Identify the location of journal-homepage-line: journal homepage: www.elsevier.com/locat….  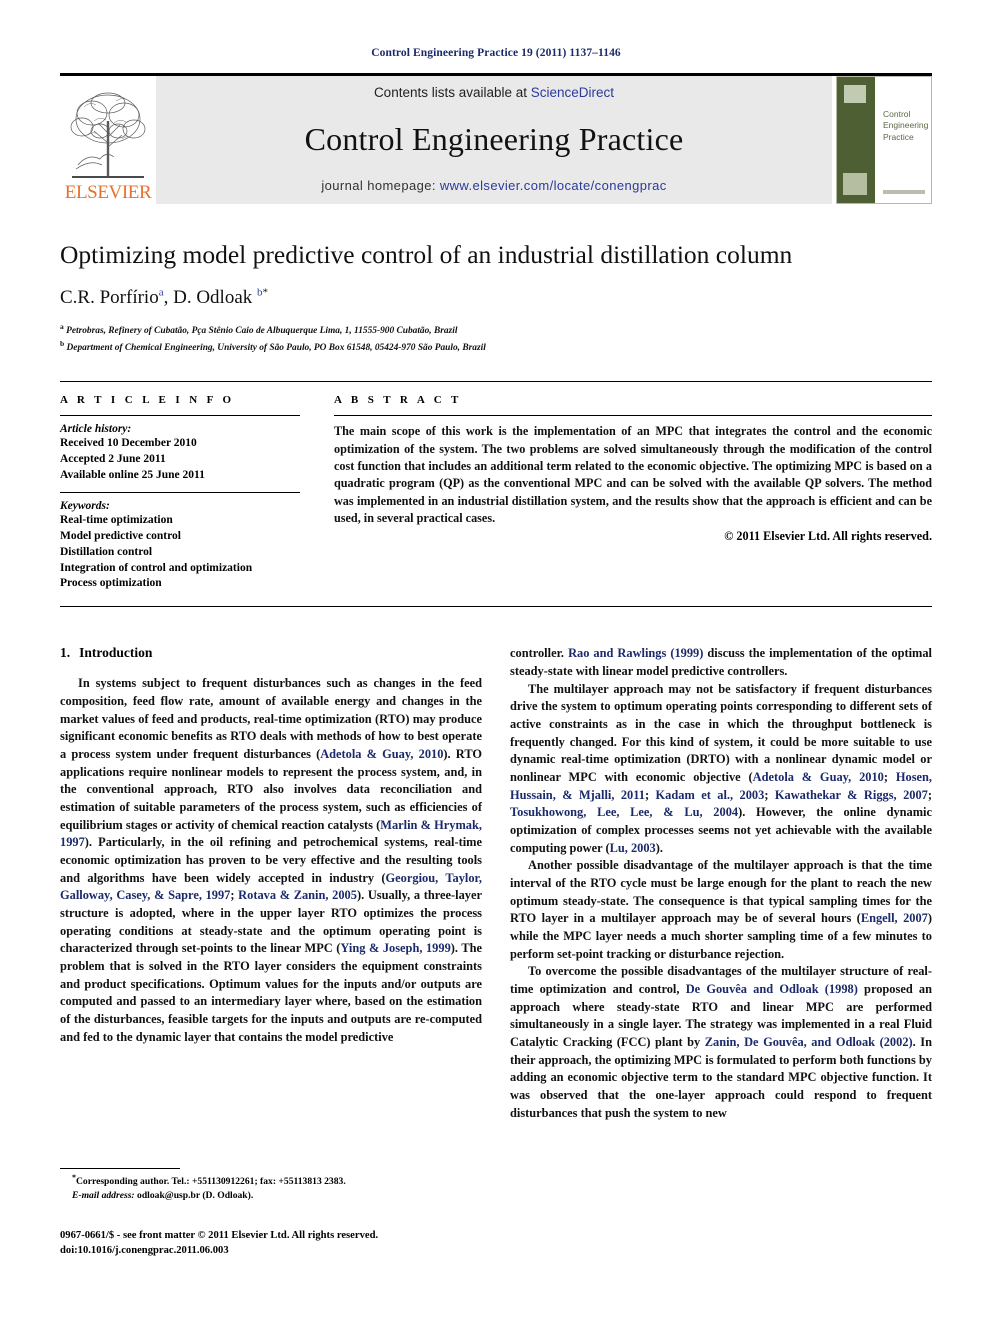
(493, 185).